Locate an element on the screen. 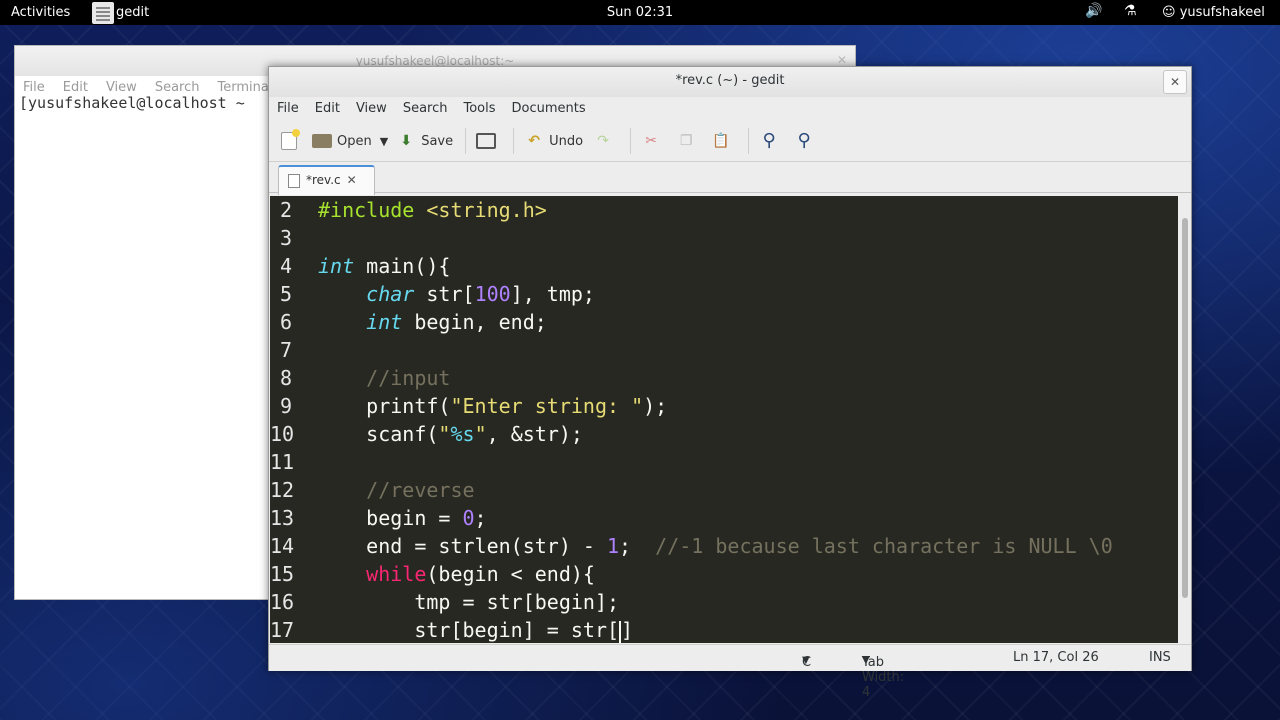  print-button is located at coordinates (488, 141).